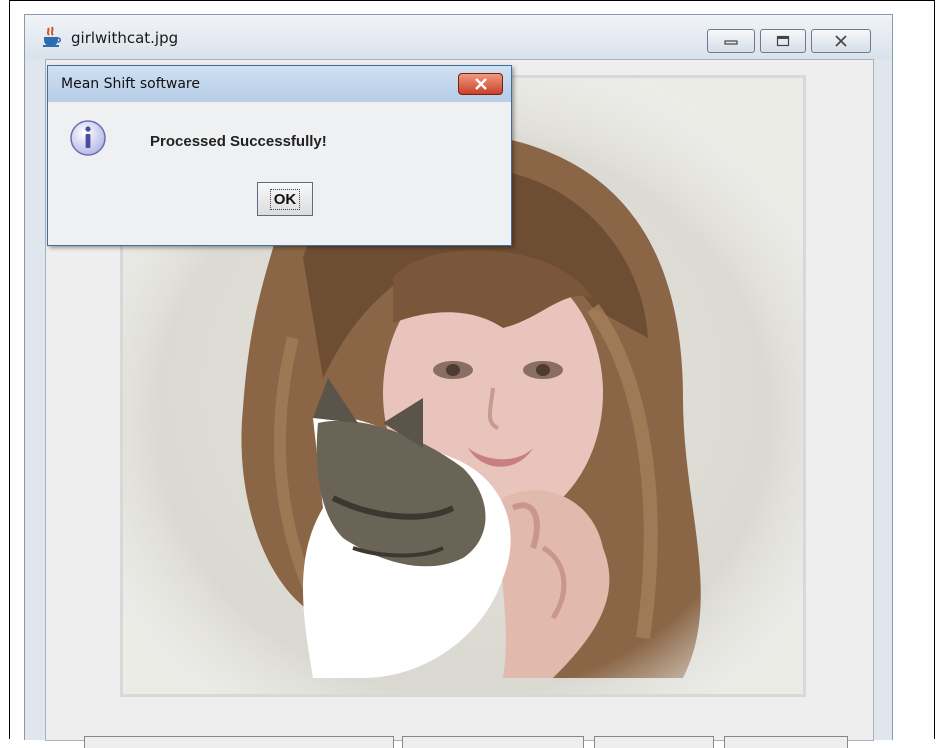  Describe the element at coordinates (88, 138) in the screenshot. I see `info-icon` at that location.